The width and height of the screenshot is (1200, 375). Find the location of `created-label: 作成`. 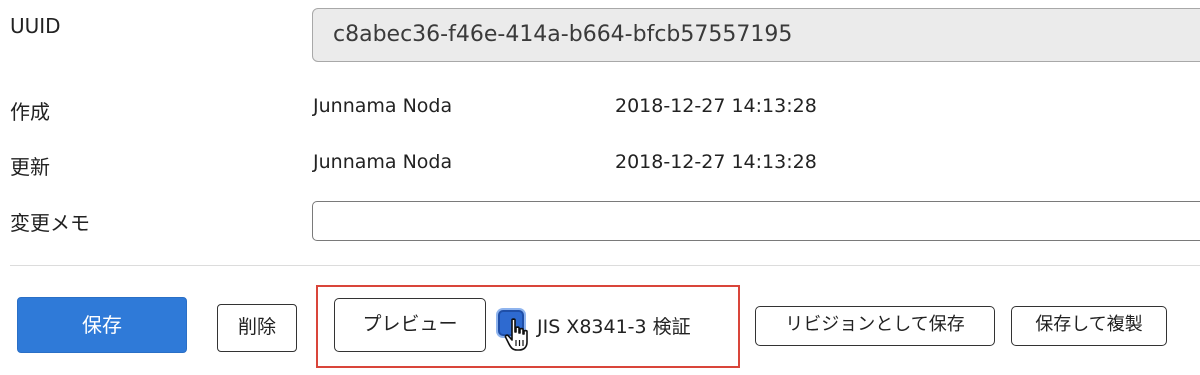

created-label: 作成 is located at coordinates (30, 112).